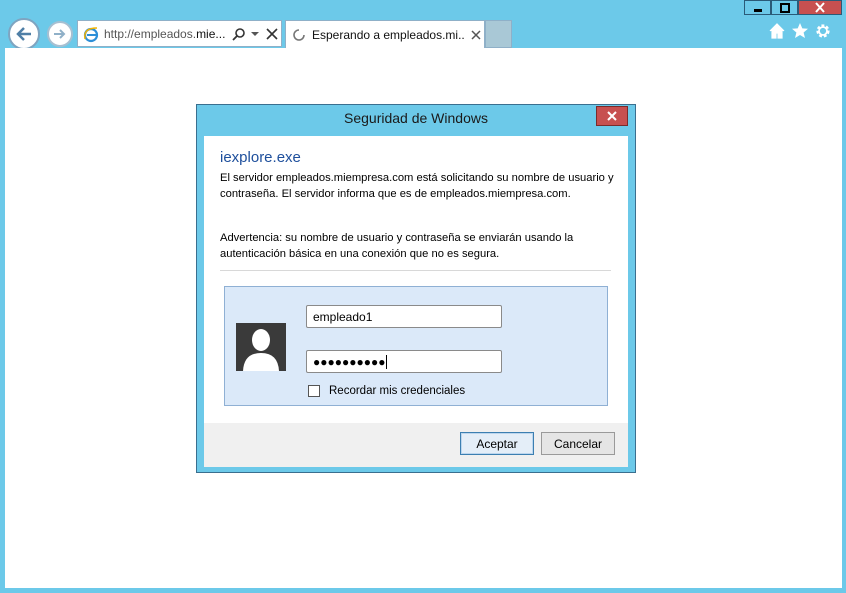  What do you see at coordinates (497, 443) in the screenshot?
I see `accept-button: Aceptar` at bounding box center [497, 443].